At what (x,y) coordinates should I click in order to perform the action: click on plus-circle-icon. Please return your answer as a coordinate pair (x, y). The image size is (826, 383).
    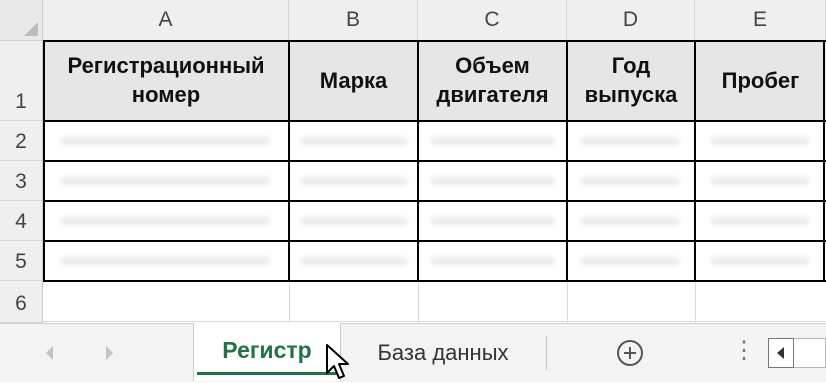
    Looking at the image, I should click on (630, 353).